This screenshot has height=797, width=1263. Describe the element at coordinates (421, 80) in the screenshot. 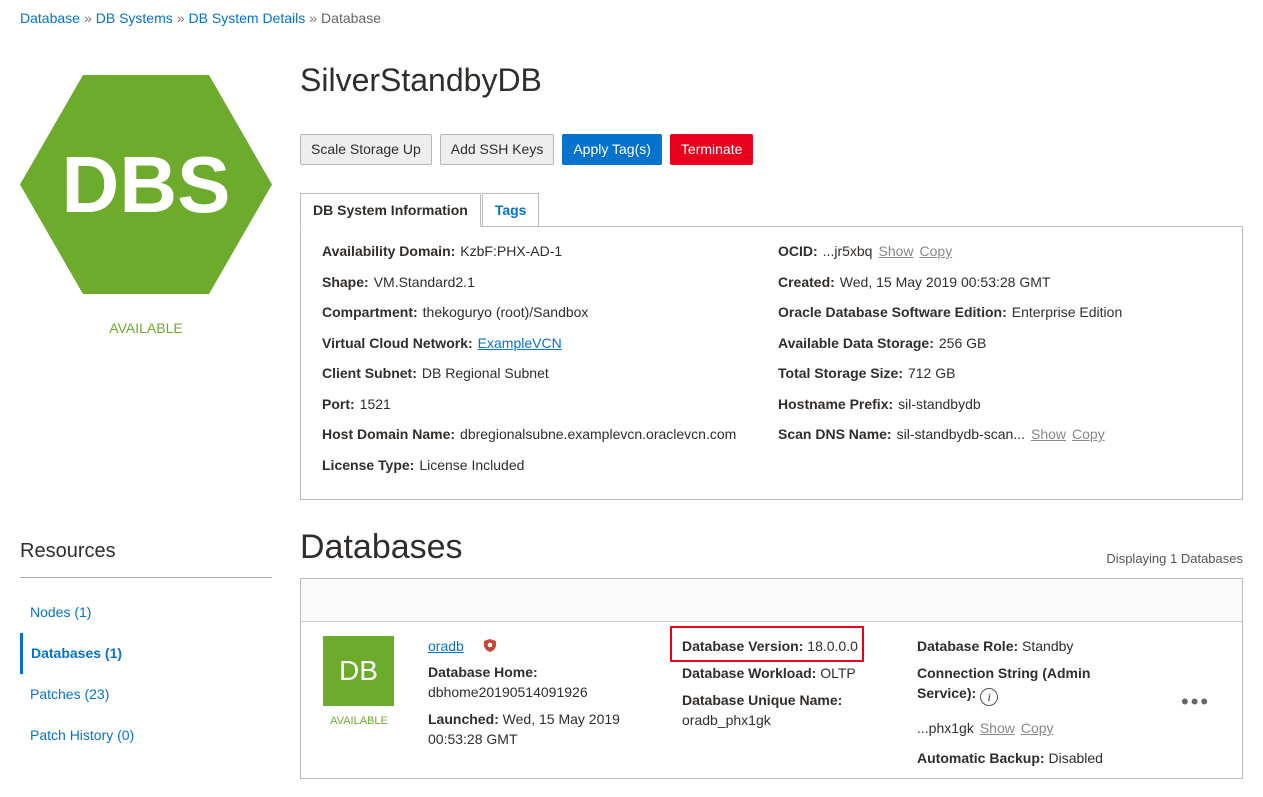

I see `page-title: SilverStandbyDB` at that location.